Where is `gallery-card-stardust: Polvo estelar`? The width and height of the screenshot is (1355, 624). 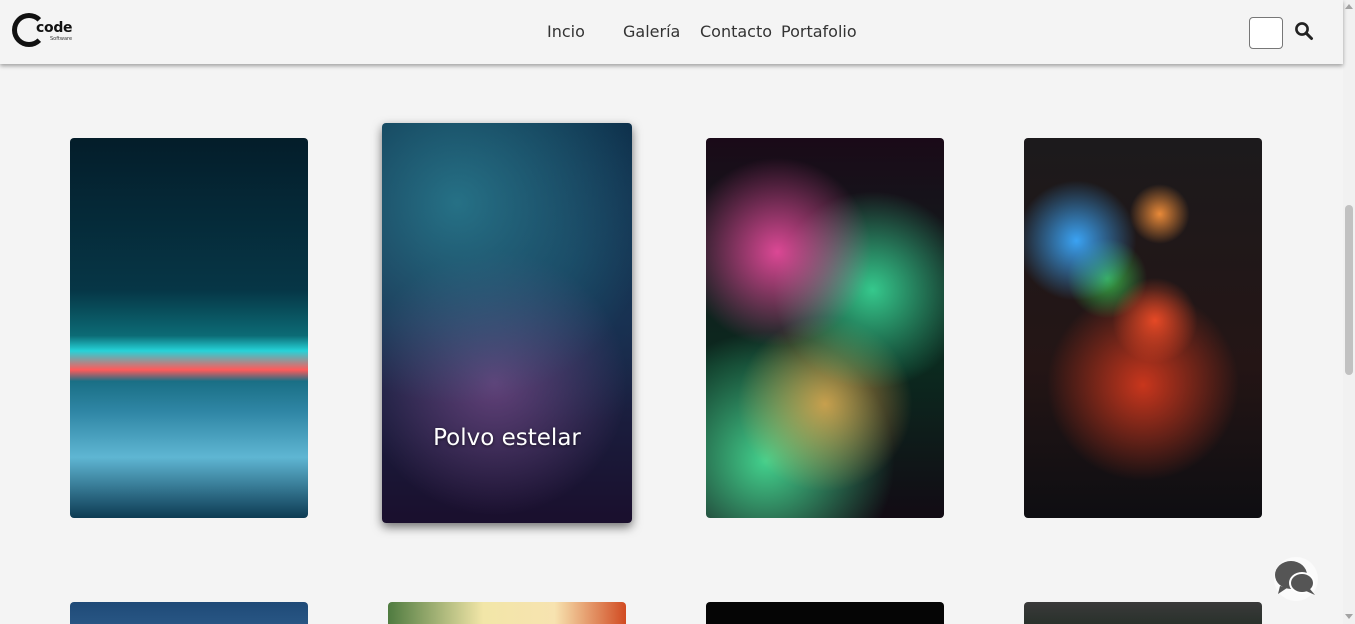
gallery-card-stardust: Polvo estelar is located at coordinates (507, 323).